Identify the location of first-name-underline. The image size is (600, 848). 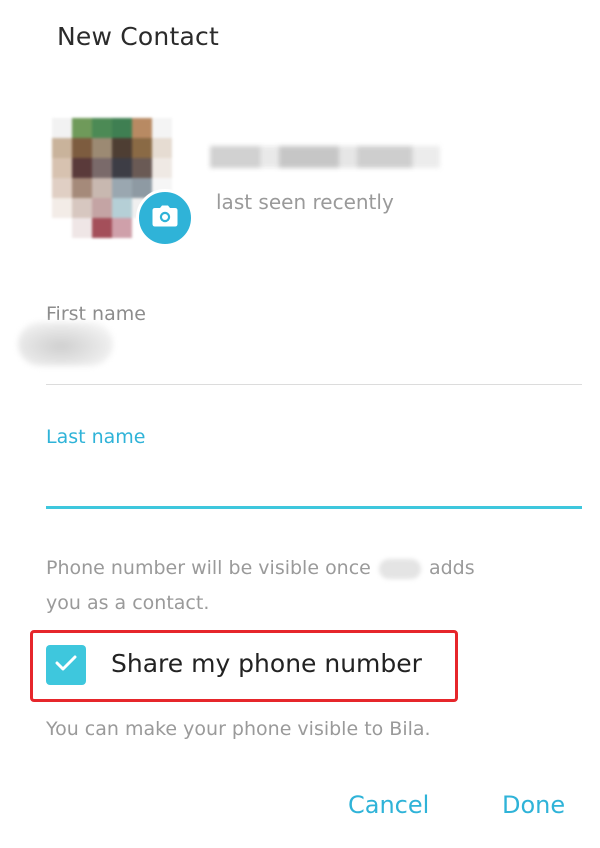
(314, 384).